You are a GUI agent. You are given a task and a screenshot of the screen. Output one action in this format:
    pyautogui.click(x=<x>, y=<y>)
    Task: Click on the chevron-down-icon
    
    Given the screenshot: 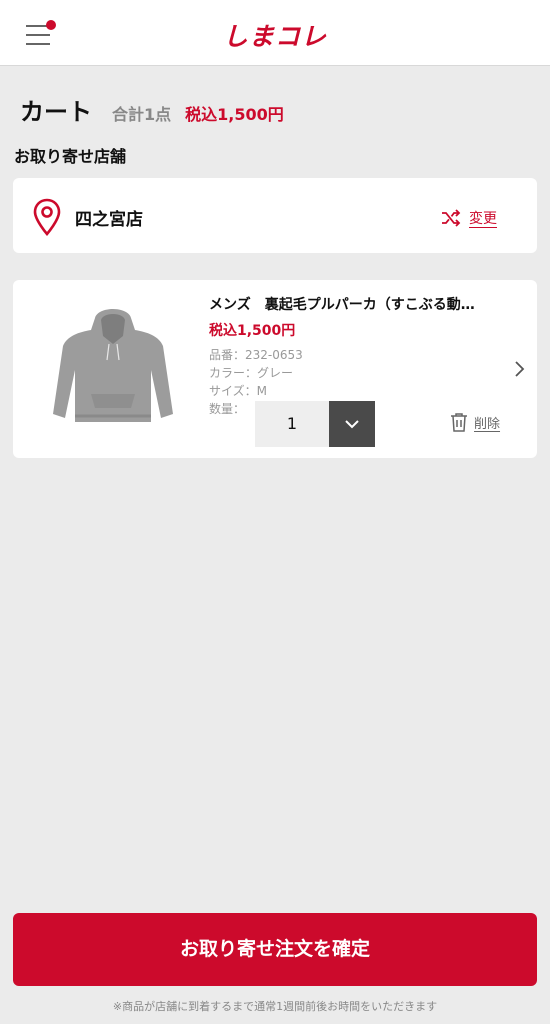 What is the action you would take?
    pyautogui.click(x=352, y=424)
    